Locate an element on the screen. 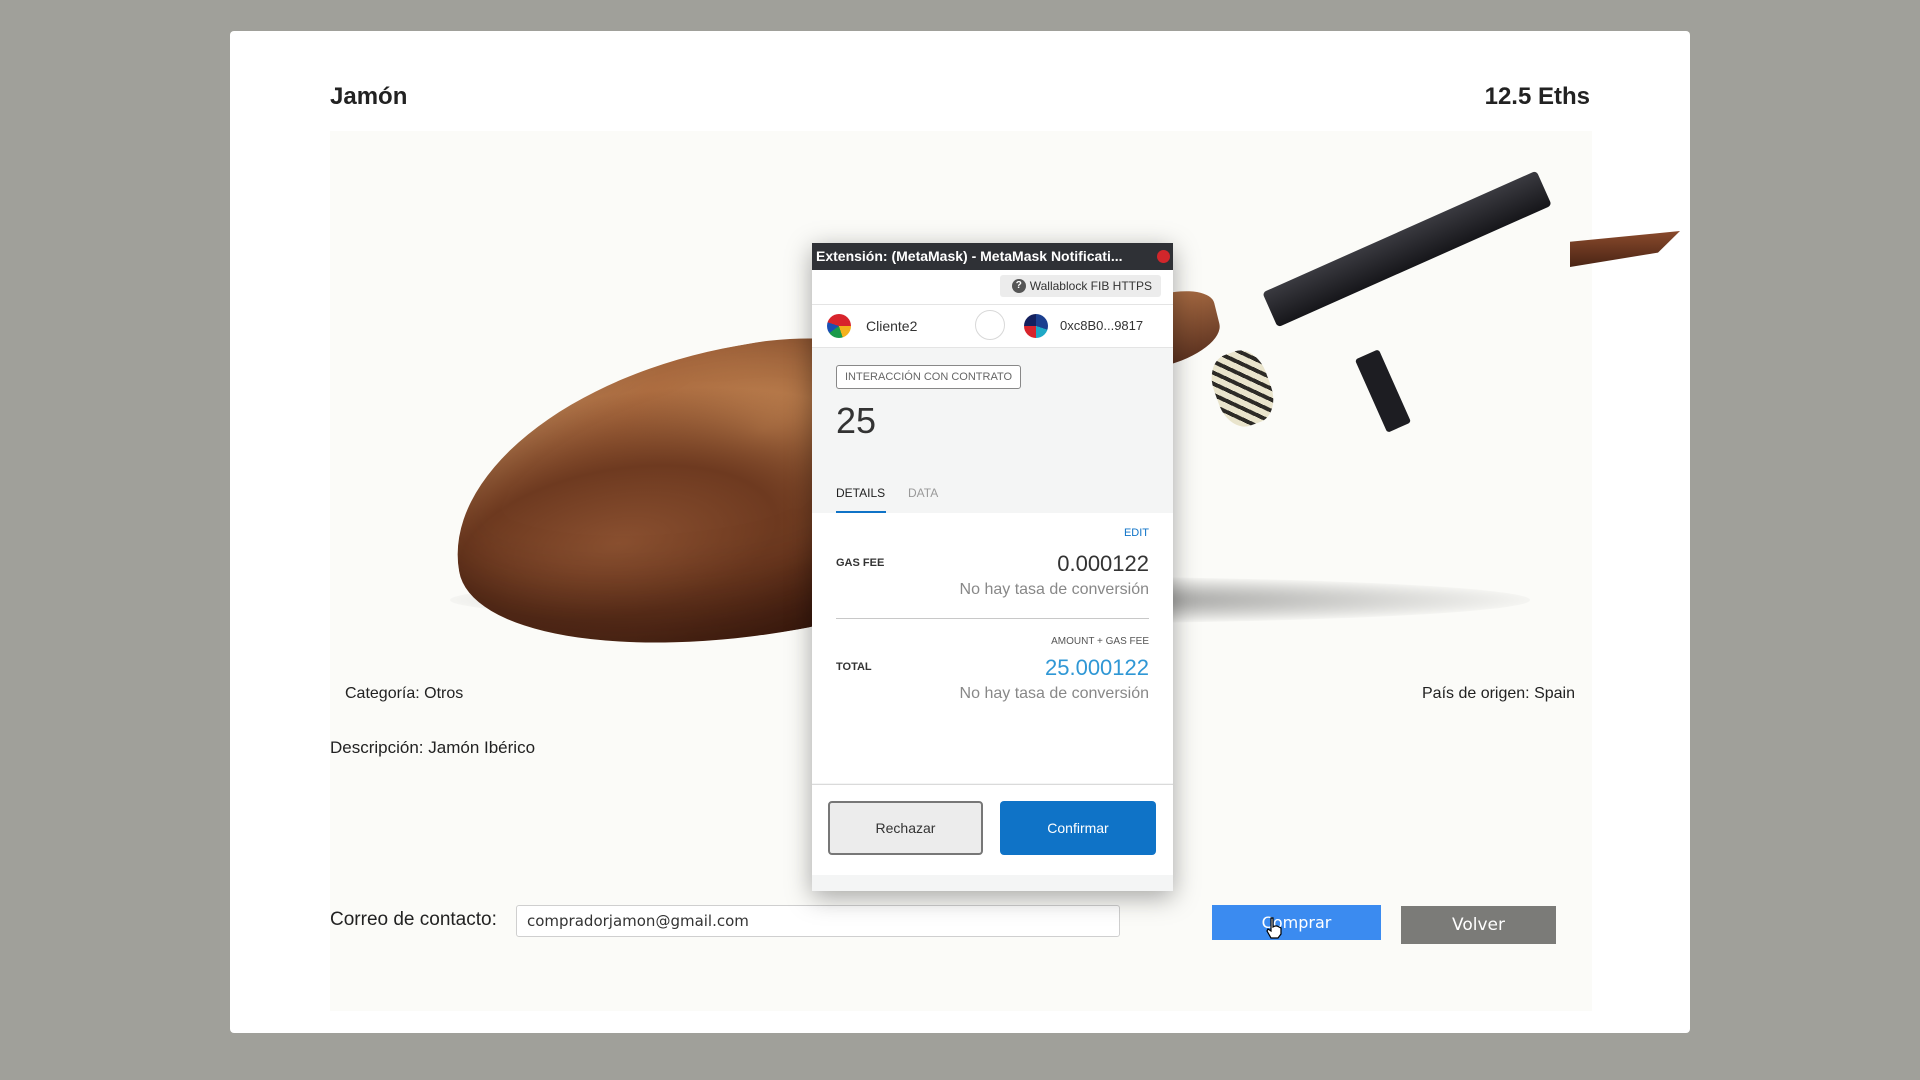 The image size is (1920, 1080). network-name: Wallablock FIB HTTPS is located at coordinates (1090, 286).